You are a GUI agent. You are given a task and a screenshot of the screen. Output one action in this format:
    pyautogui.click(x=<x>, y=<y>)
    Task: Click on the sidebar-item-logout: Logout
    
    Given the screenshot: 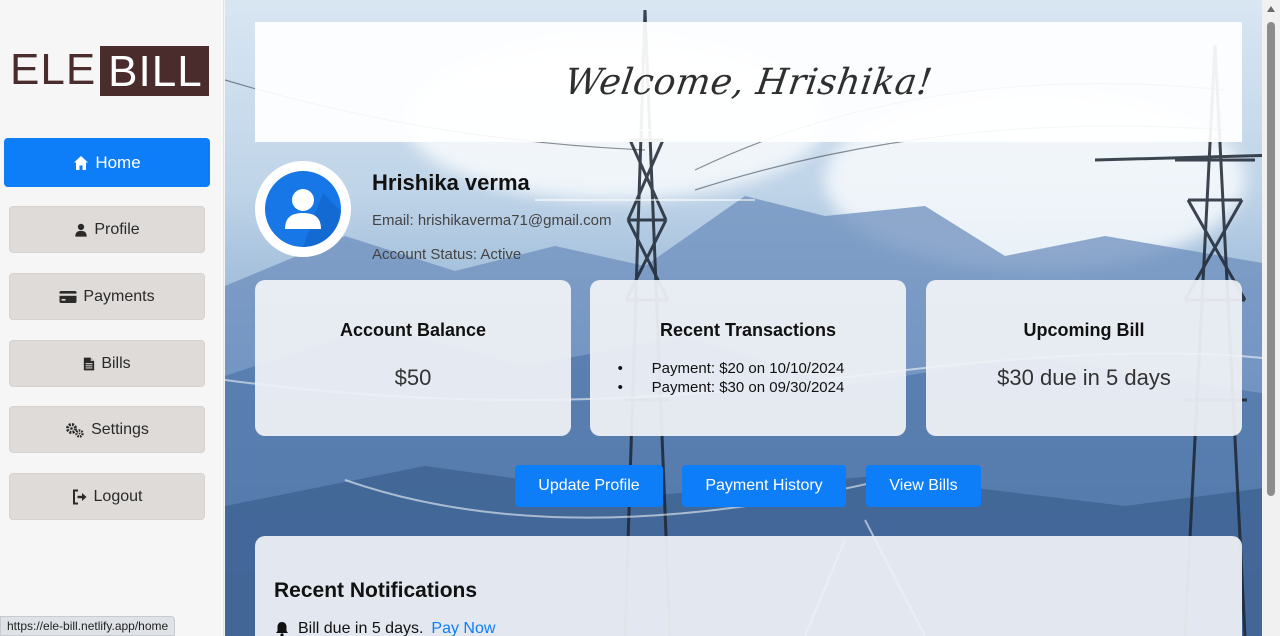 What is the action you would take?
    pyautogui.click(x=107, y=496)
    